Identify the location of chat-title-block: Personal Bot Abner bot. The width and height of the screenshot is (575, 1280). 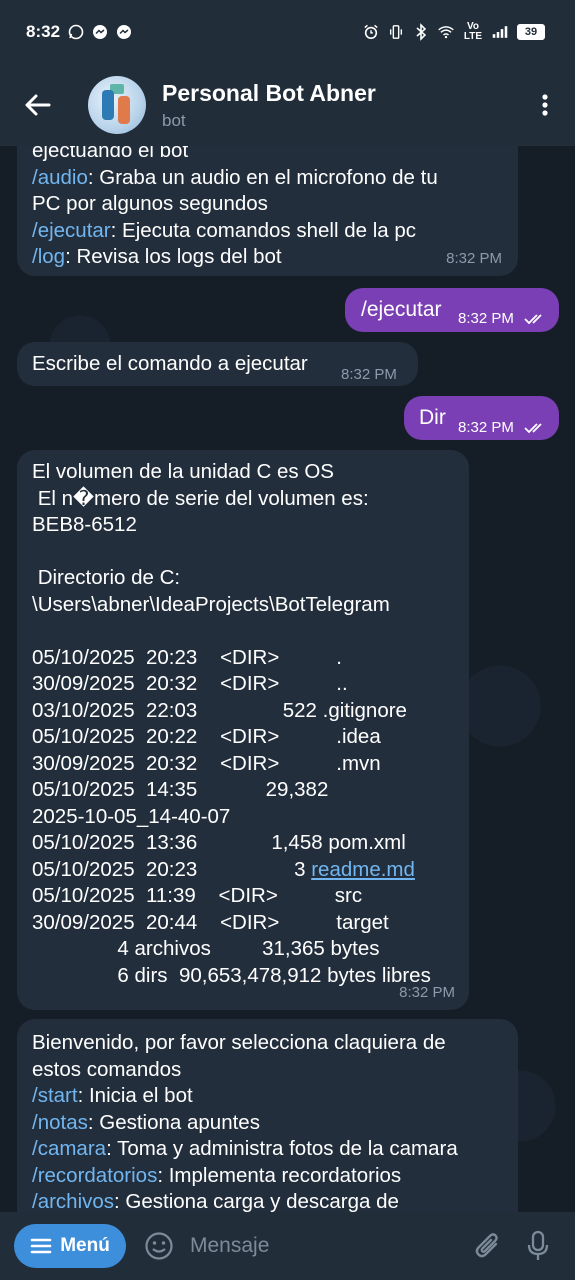
(338, 105).